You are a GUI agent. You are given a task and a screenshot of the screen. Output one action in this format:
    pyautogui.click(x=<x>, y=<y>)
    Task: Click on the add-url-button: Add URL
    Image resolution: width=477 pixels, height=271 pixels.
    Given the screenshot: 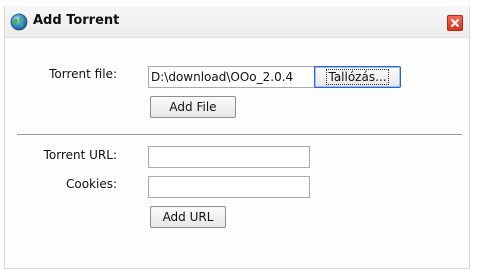 What is the action you would take?
    pyautogui.click(x=188, y=217)
    